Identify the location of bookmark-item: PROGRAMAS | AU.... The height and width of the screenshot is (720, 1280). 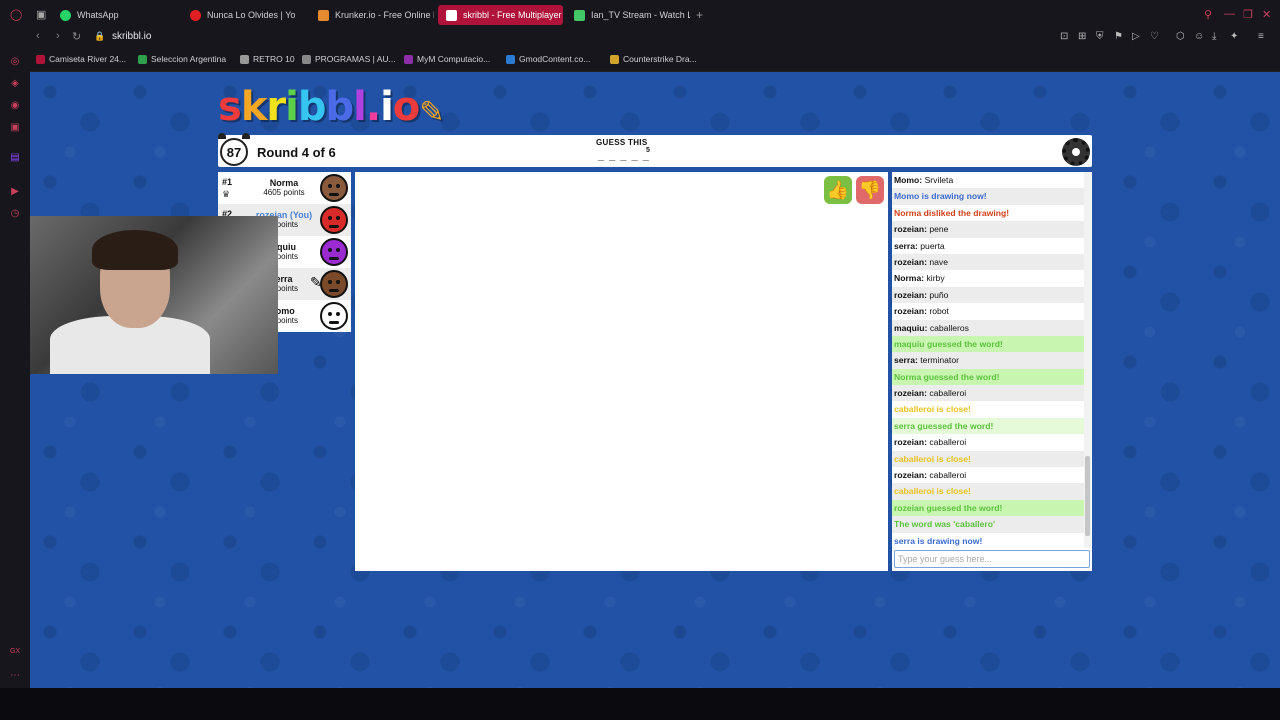
(349, 59).